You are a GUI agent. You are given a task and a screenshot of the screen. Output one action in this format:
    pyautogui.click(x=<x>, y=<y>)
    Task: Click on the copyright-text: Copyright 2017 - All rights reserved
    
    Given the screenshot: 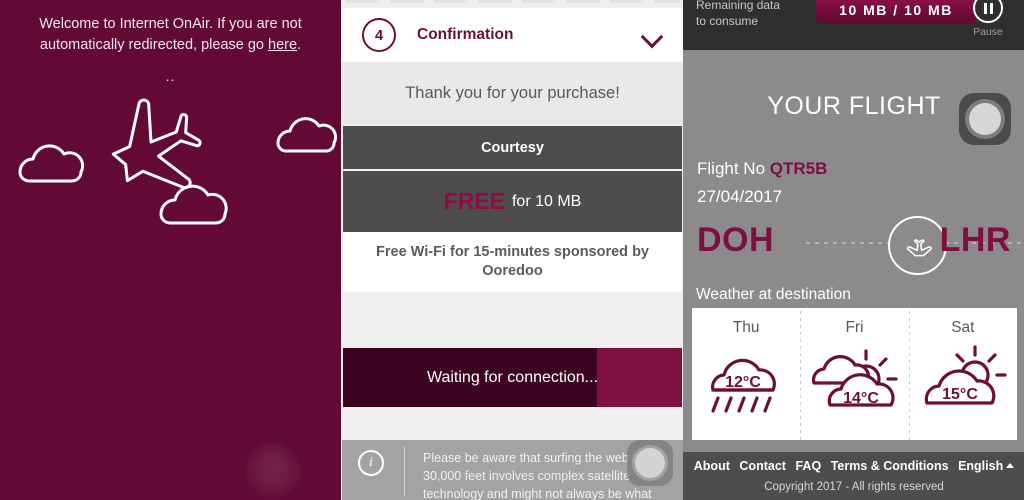 What is the action you would take?
    pyautogui.click(x=854, y=487)
    